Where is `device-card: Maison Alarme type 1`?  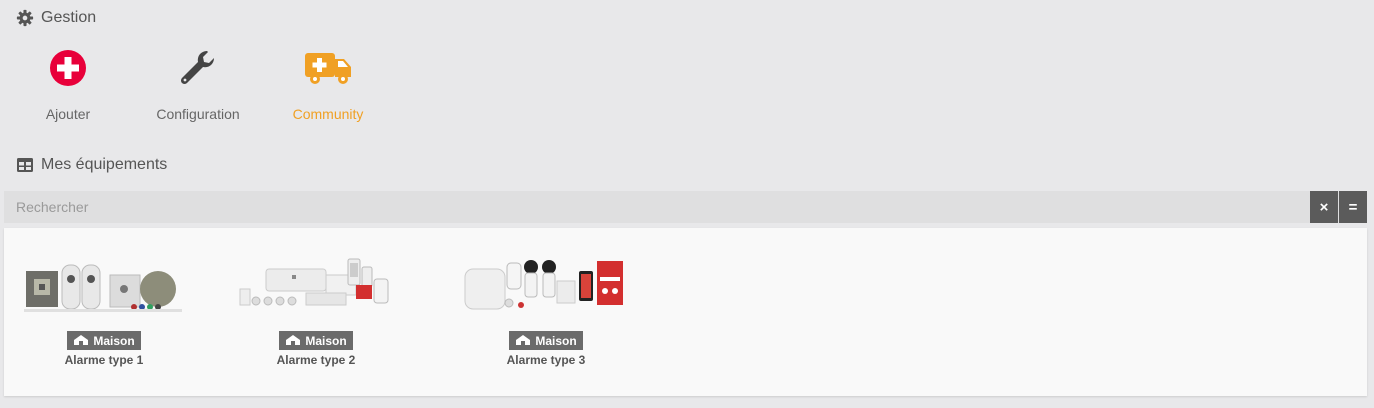 device-card: Maison Alarme type 1 is located at coordinates (104, 309).